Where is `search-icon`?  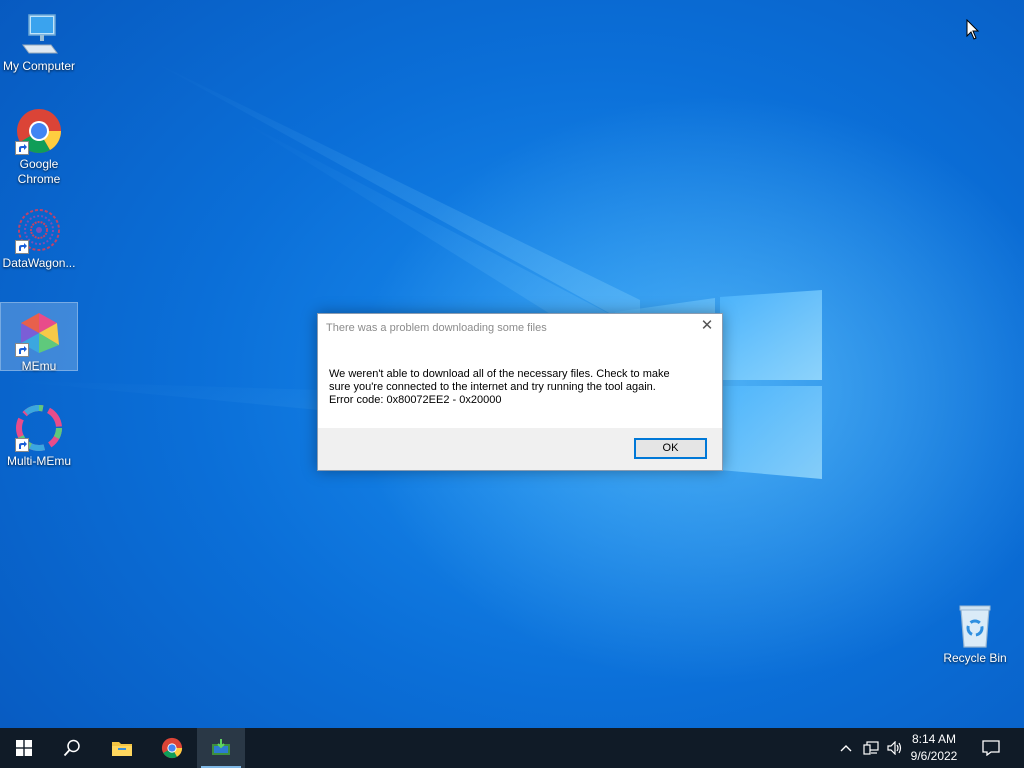 search-icon is located at coordinates (71, 748).